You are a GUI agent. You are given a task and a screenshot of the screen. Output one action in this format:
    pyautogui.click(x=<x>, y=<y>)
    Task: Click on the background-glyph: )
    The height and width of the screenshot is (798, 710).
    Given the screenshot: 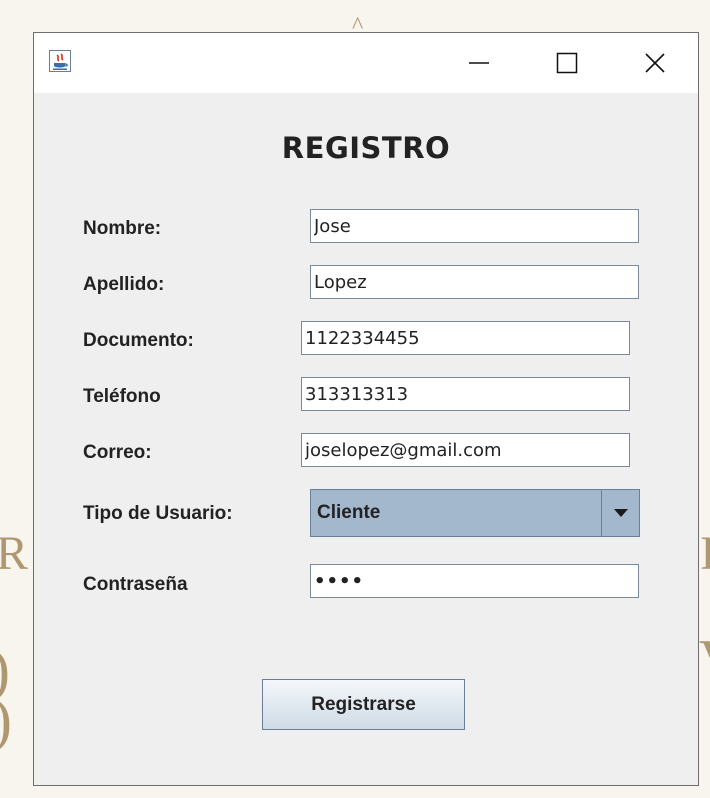 What is the action you would take?
    pyautogui.click(x=6, y=720)
    